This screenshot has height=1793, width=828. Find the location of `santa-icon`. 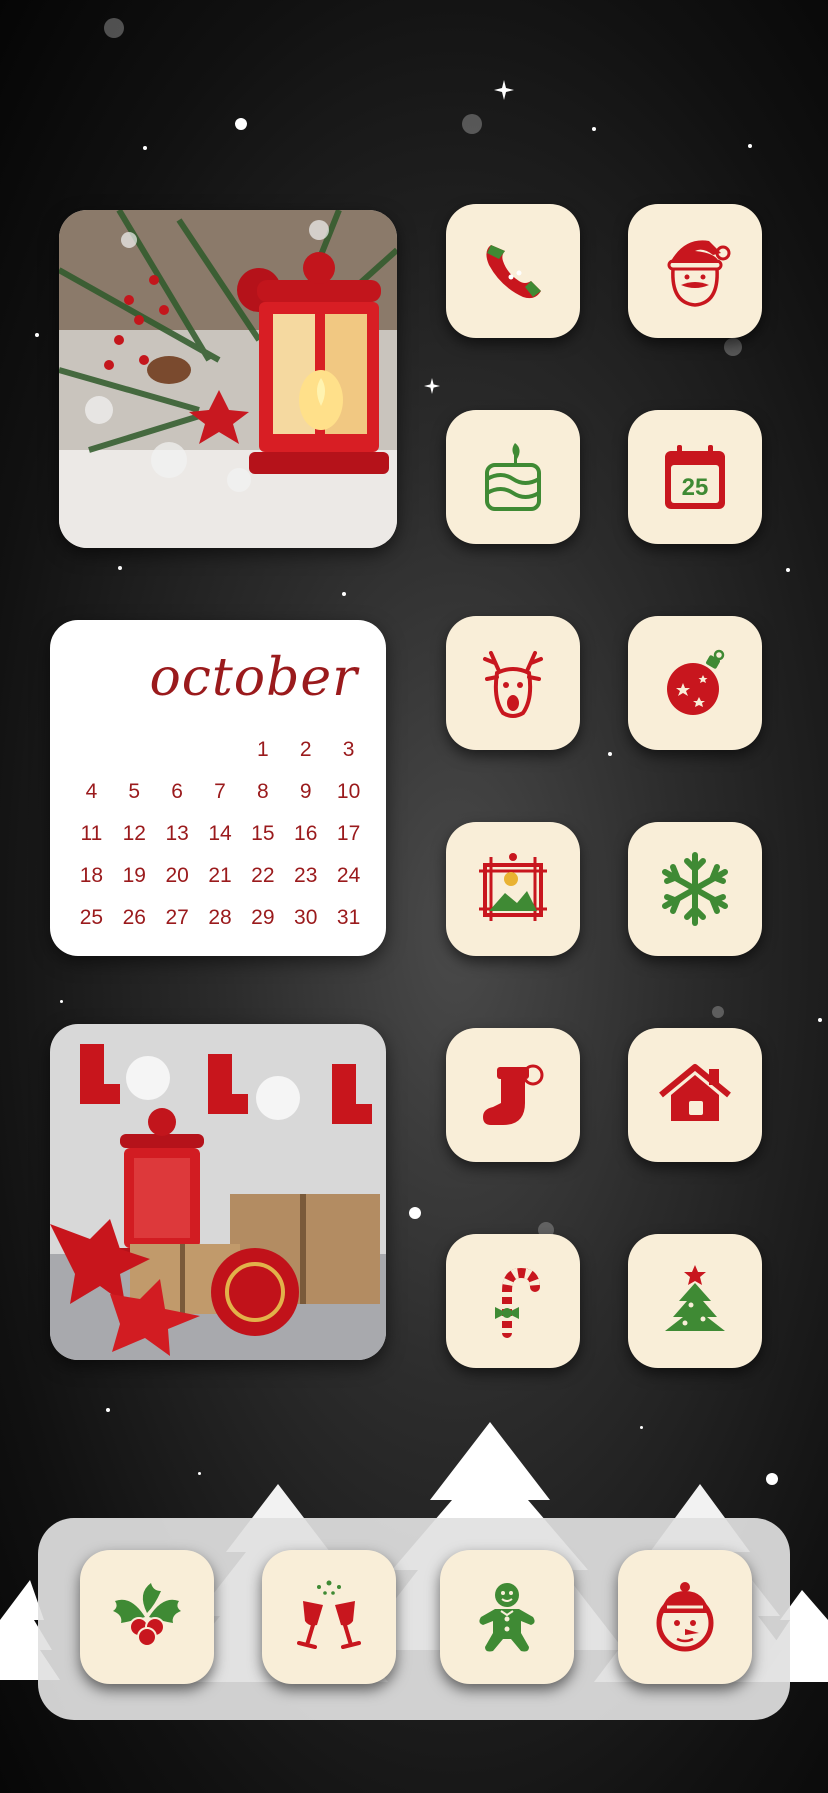

santa-icon is located at coordinates (699, 273).